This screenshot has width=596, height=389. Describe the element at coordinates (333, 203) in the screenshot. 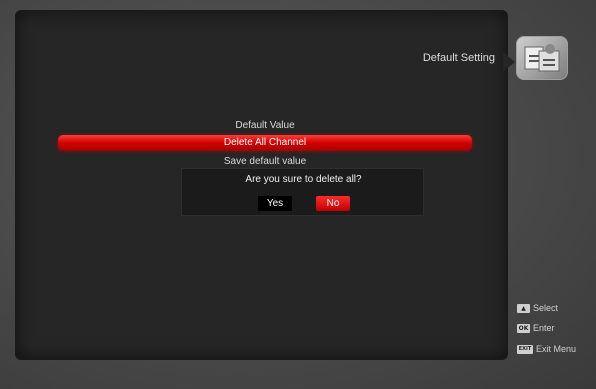

I see `no-button: No` at that location.